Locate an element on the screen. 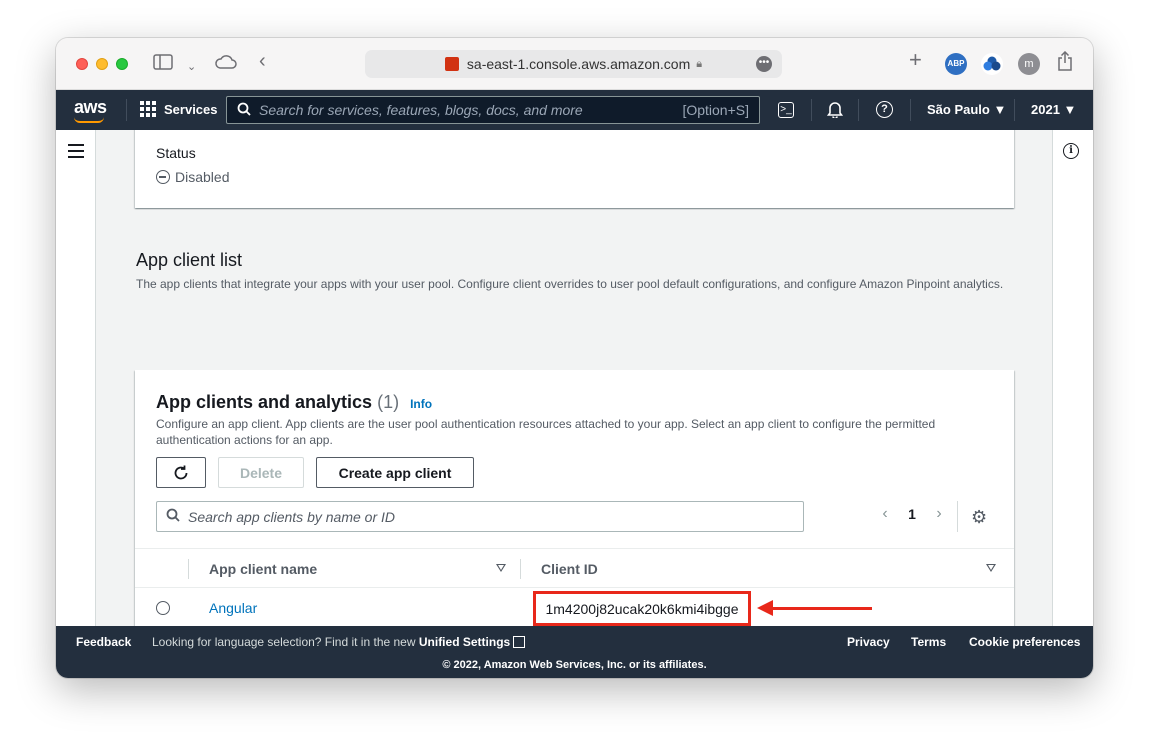  new-tab-plus-icon: + is located at coordinates (915, 60).